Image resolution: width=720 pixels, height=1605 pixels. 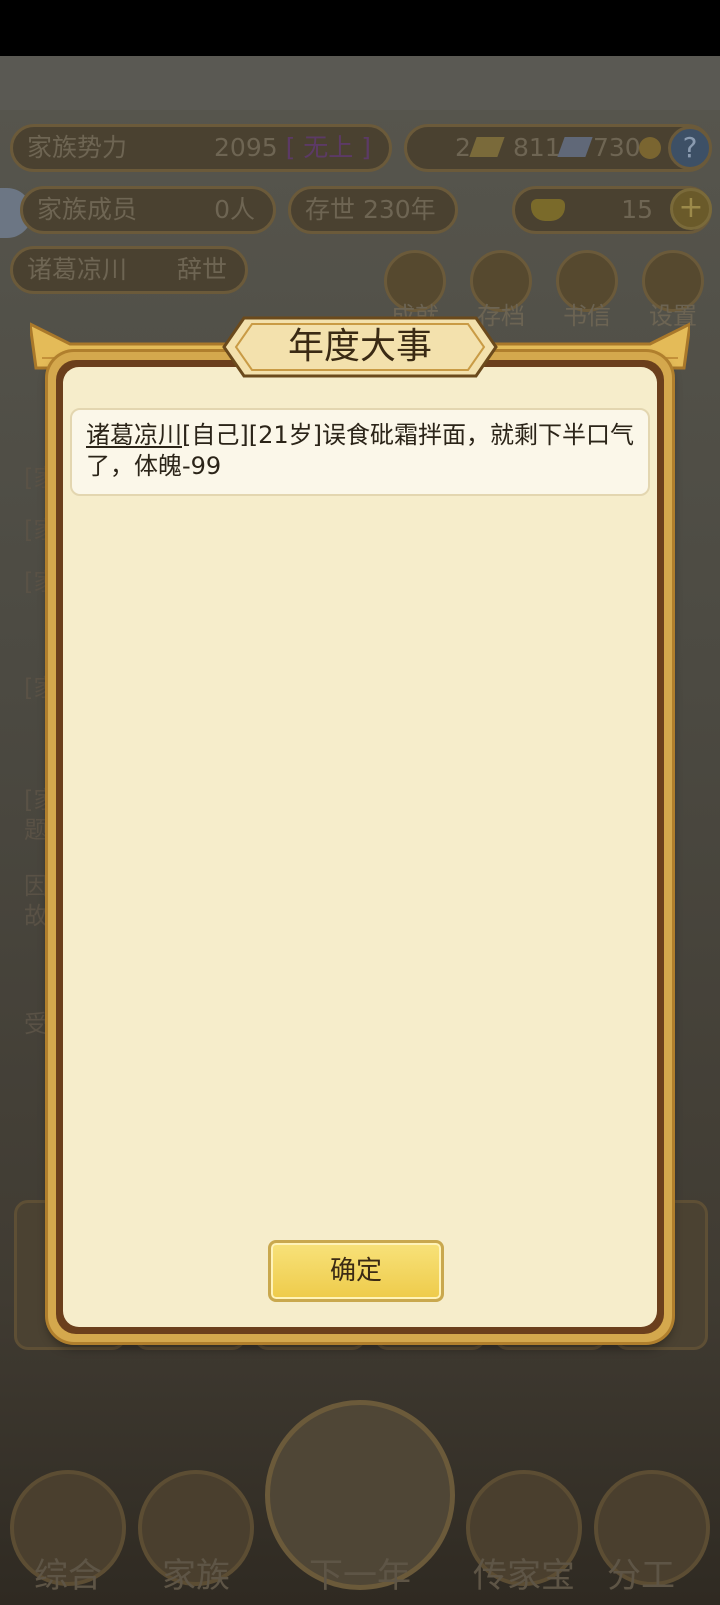 What do you see at coordinates (637, 209) in the screenshot?
I see `ingot-value: 15` at bounding box center [637, 209].